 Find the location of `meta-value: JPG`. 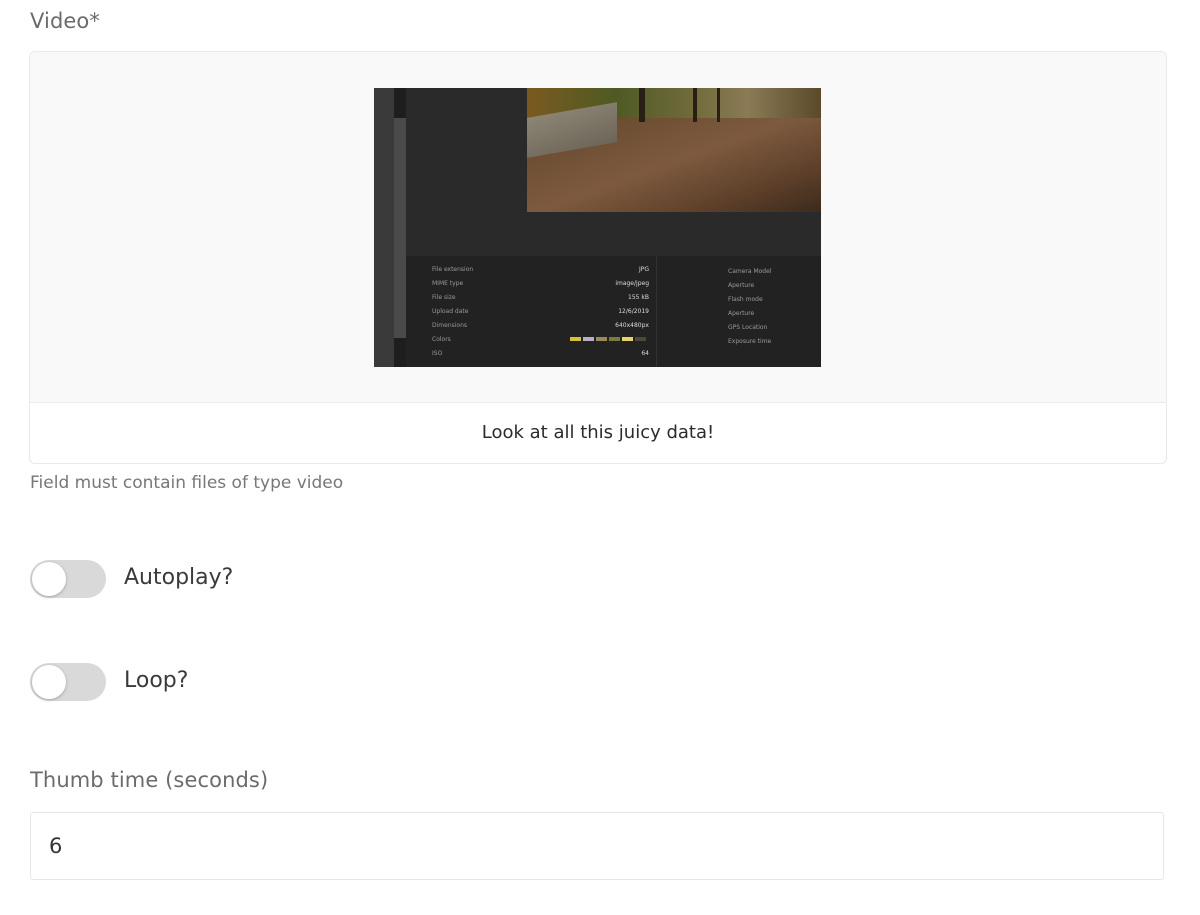

meta-value: JPG is located at coordinates (643, 269).